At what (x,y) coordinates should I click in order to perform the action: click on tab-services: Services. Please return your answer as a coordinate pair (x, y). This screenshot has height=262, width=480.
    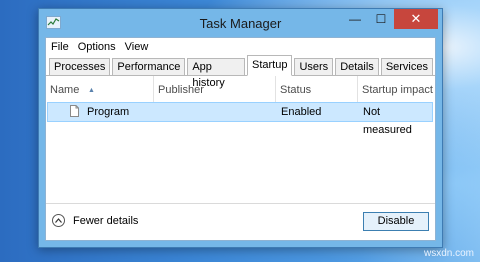
    Looking at the image, I should click on (406, 66).